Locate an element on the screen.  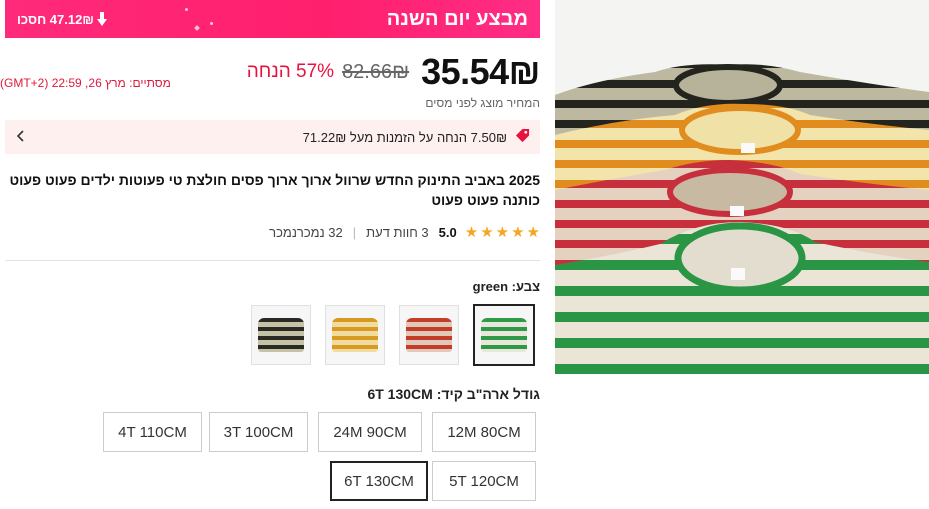
selected-size: 6T 130CM is located at coordinates (400, 394).